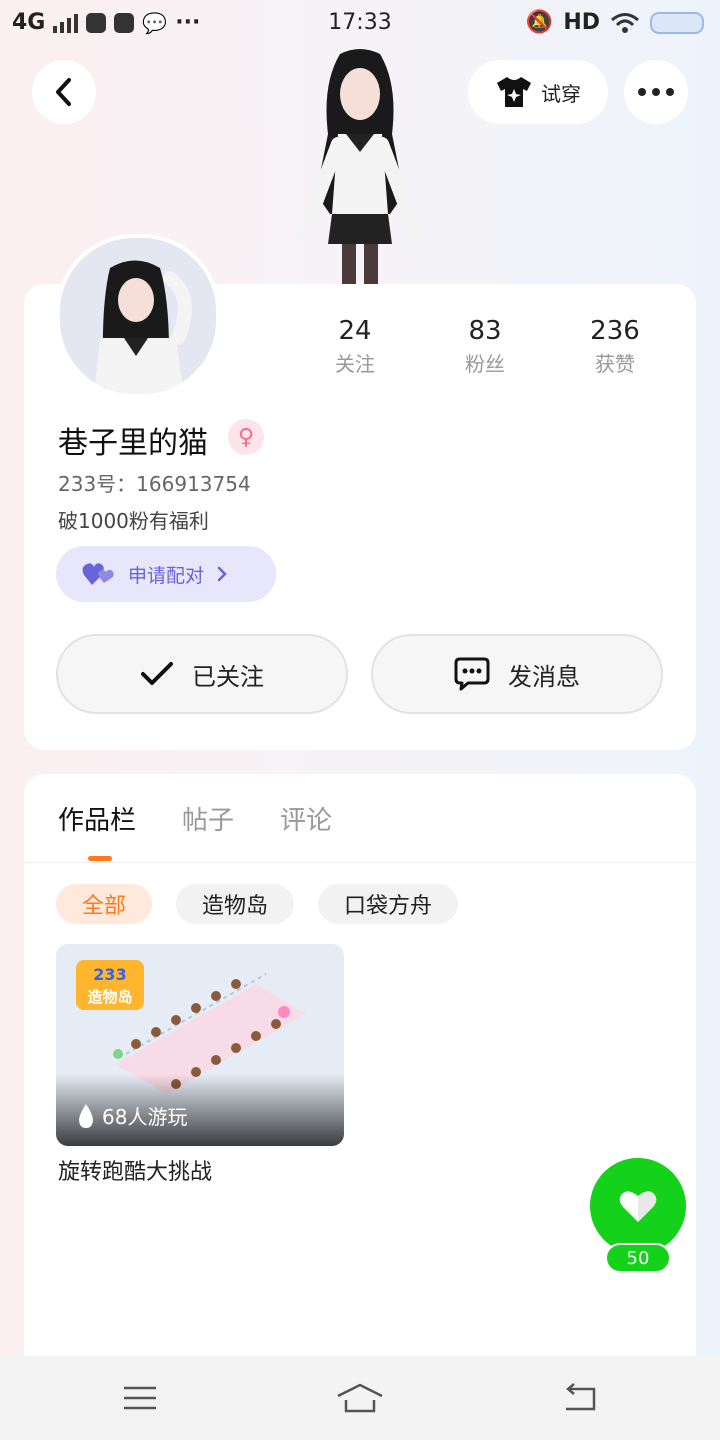 Image resolution: width=720 pixels, height=1440 pixels. I want to click on wifi-icon, so click(625, 22).